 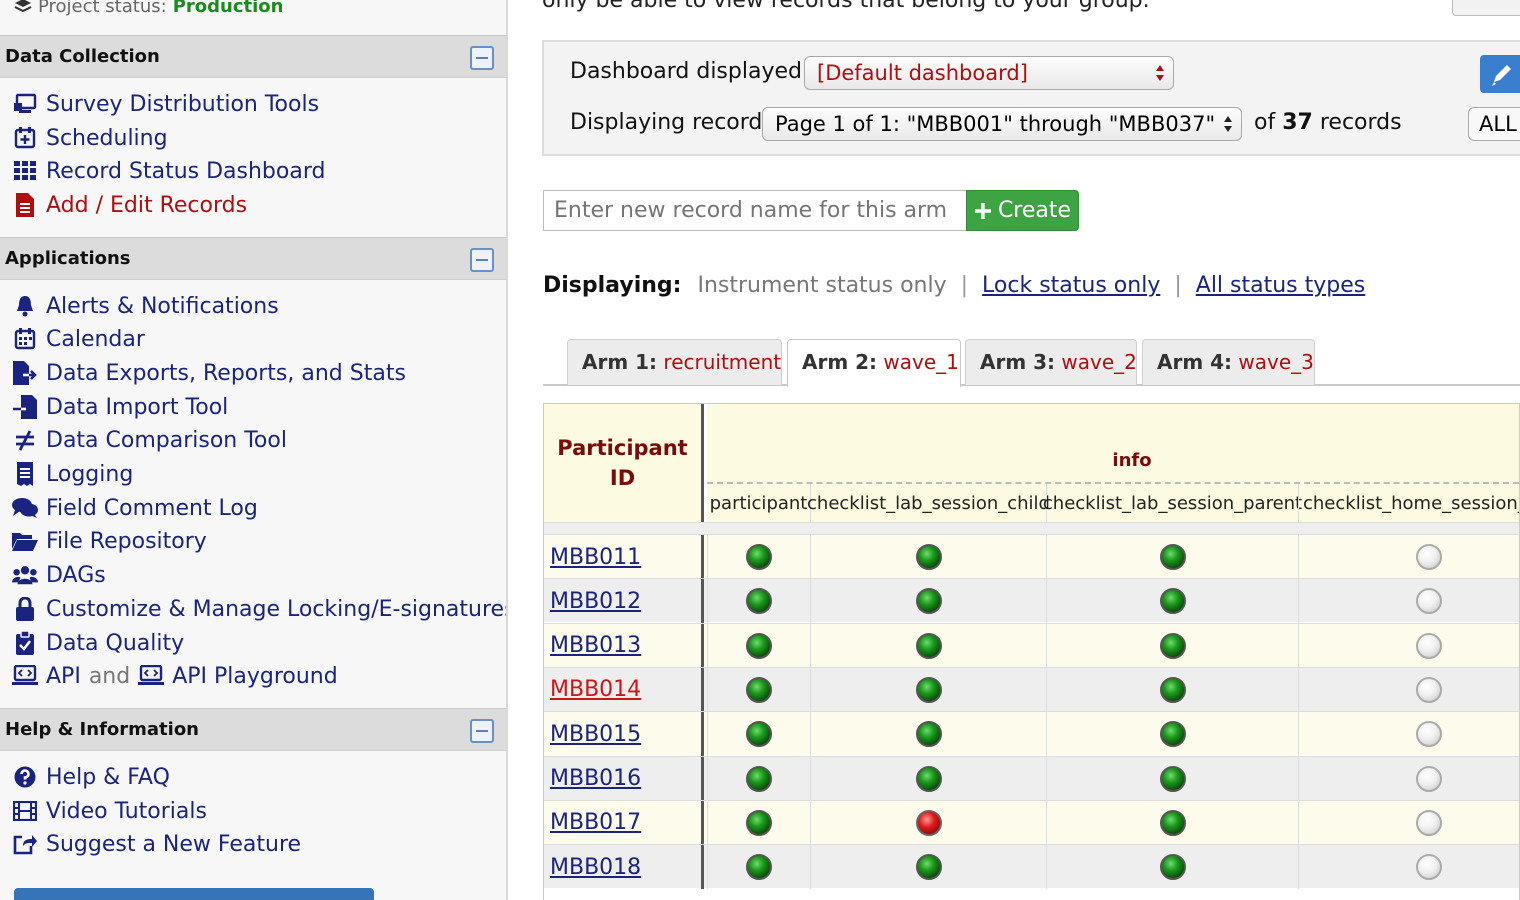 What do you see at coordinates (624, 557) in the screenshot?
I see `record-id-link: MBB011` at bounding box center [624, 557].